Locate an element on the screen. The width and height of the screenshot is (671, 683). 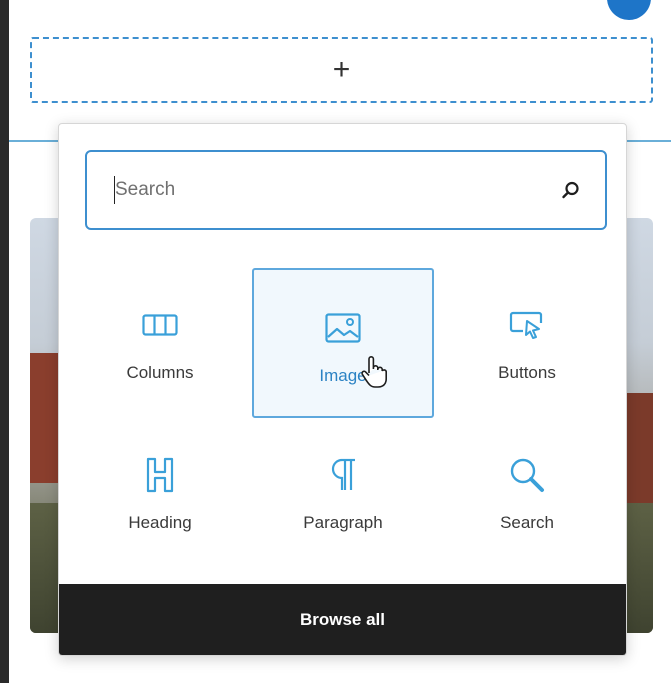
pointer-hand-icon is located at coordinates (374, 374).